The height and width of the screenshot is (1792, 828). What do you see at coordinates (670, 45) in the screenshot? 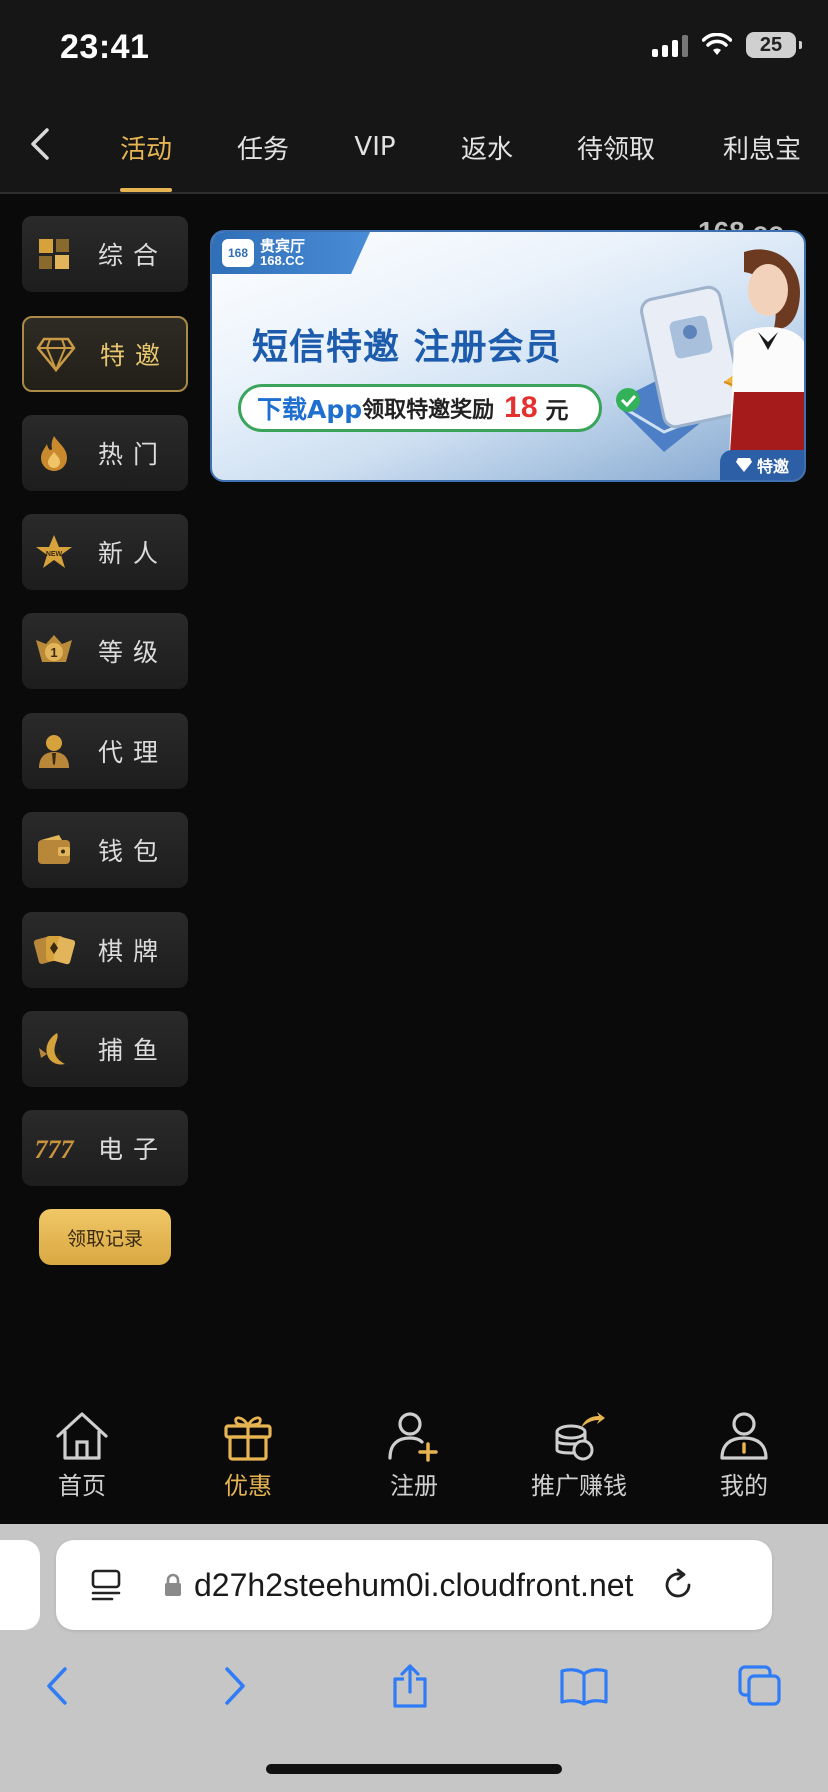
I see `cellular-signal-icon` at bounding box center [670, 45].